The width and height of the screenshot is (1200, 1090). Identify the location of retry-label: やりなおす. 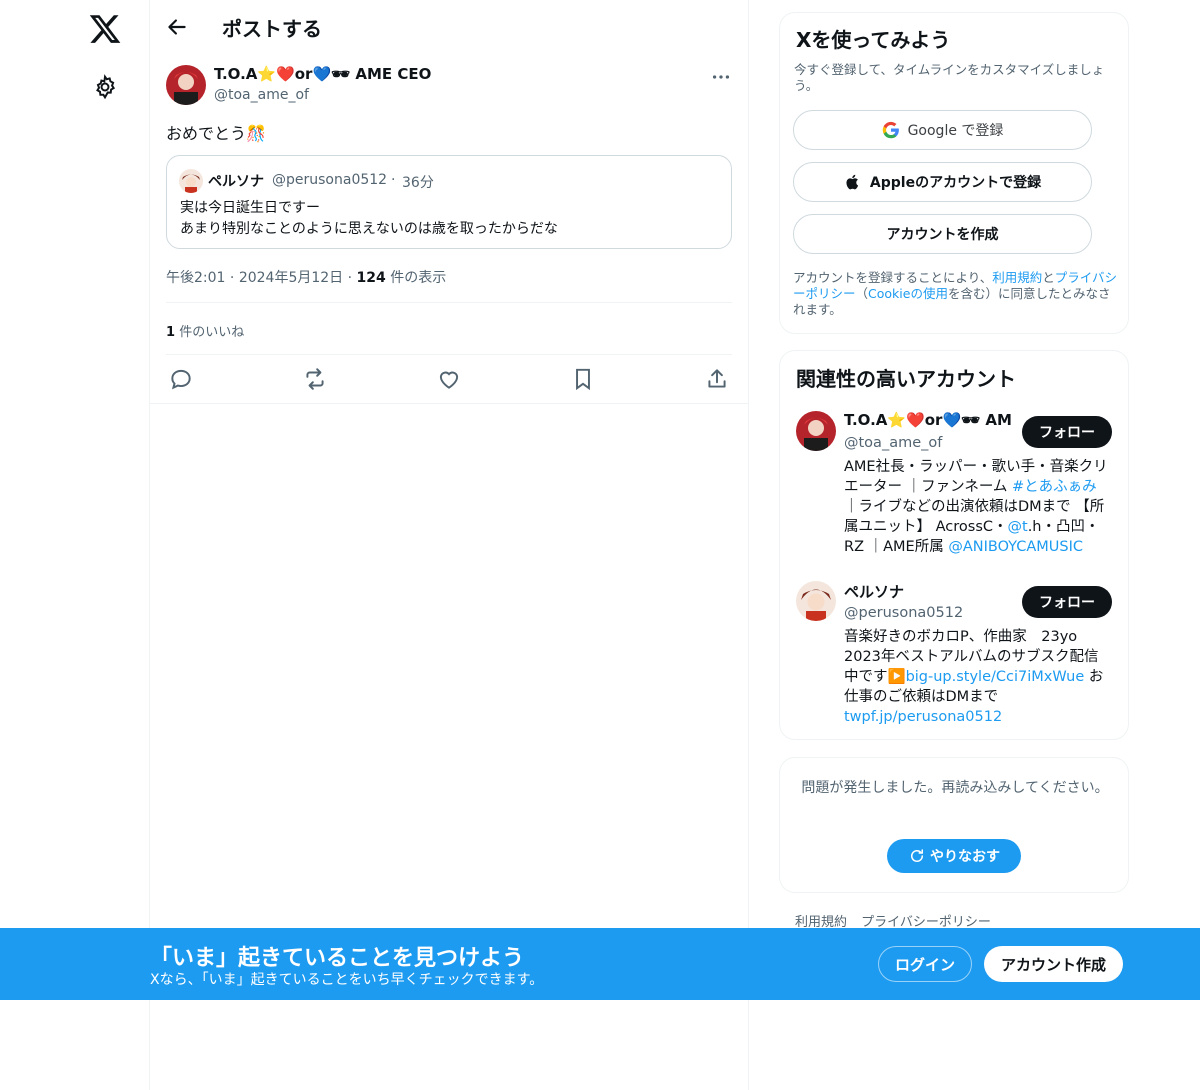
(965, 857).